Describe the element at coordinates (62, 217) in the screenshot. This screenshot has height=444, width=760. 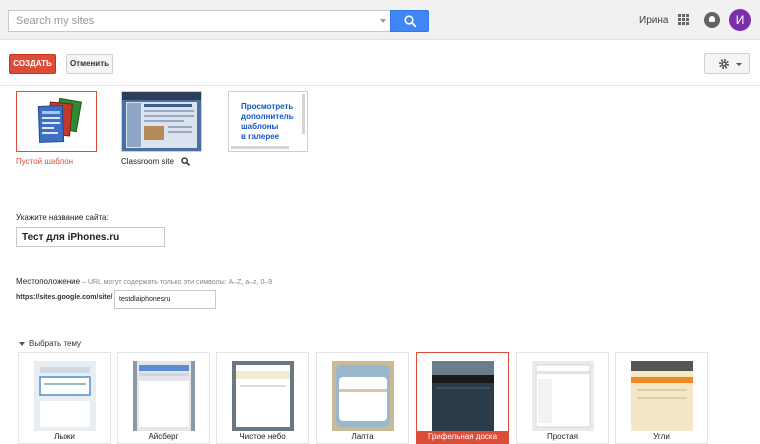
I see `site-name-label: Укажите название сайта:` at that location.